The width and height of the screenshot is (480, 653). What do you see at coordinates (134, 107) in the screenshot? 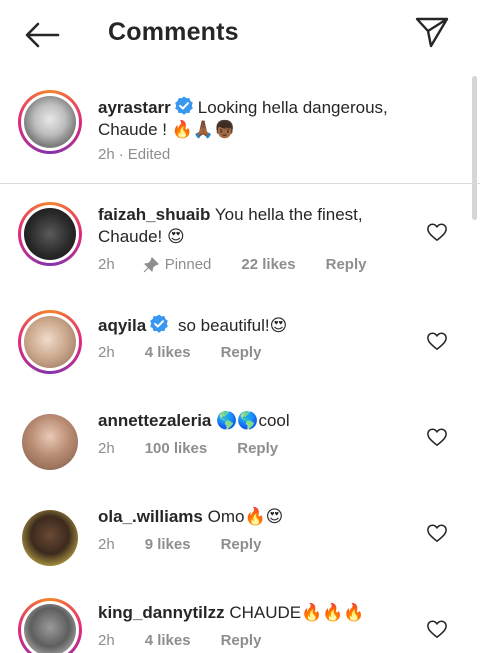
I see `comment-username: ayrastarr` at bounding box center [134, 107].